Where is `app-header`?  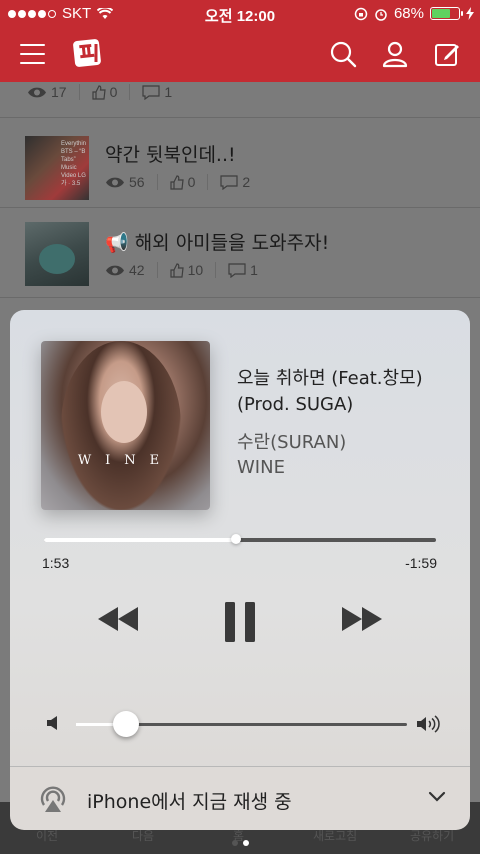
app-header is located at coordinates (240, 55).